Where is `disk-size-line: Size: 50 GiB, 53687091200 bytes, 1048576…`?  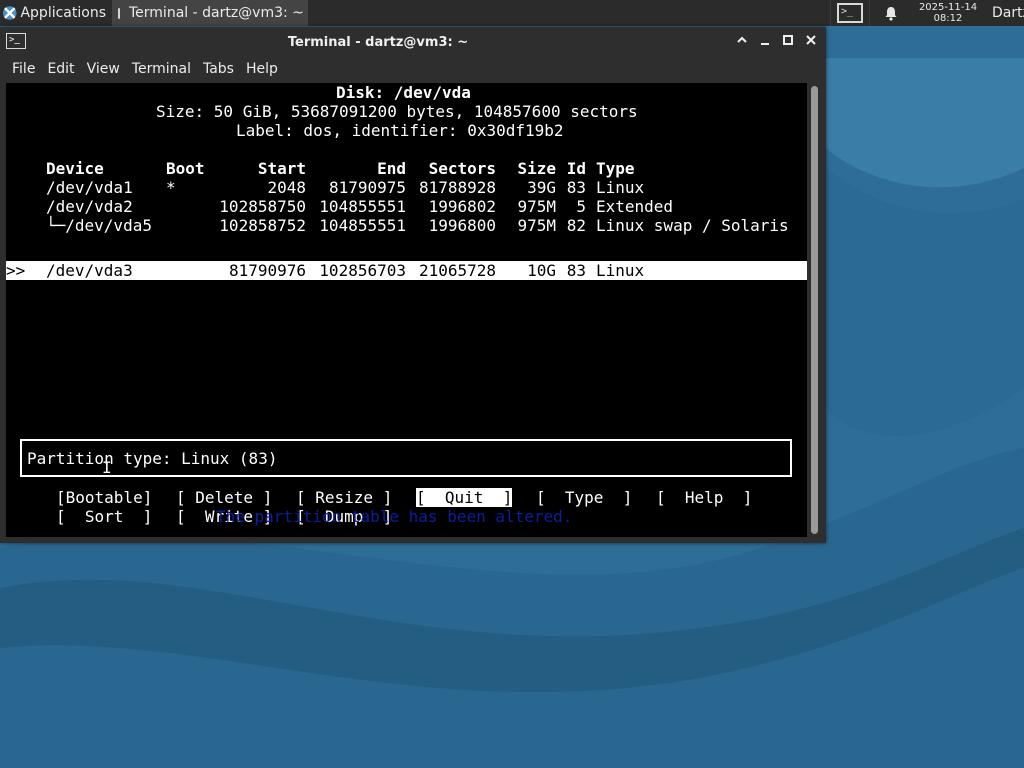 disk-size-line: Size: 50 GiB, 53687091200 bytes, 1048576… is located at coordinates (397, 111).